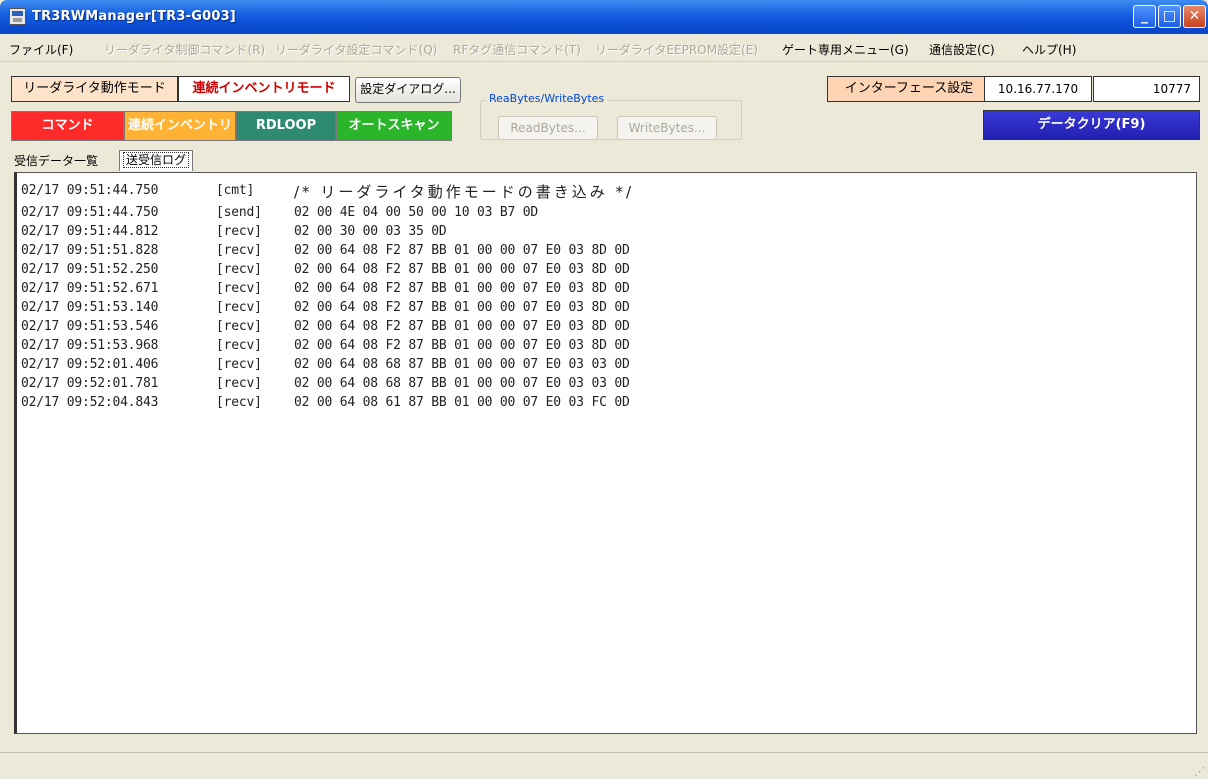  I want to click on command-button: コマンド, so click(67, 126).